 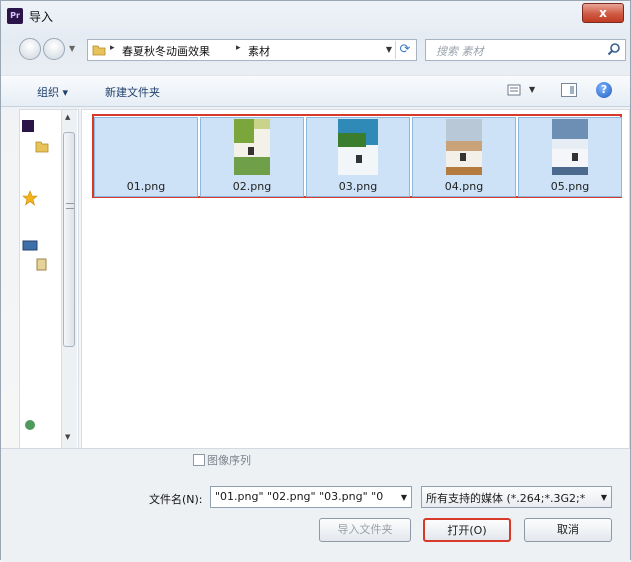 I want to click on premiere-app-icon: Pr, so click(x=15, y=16).